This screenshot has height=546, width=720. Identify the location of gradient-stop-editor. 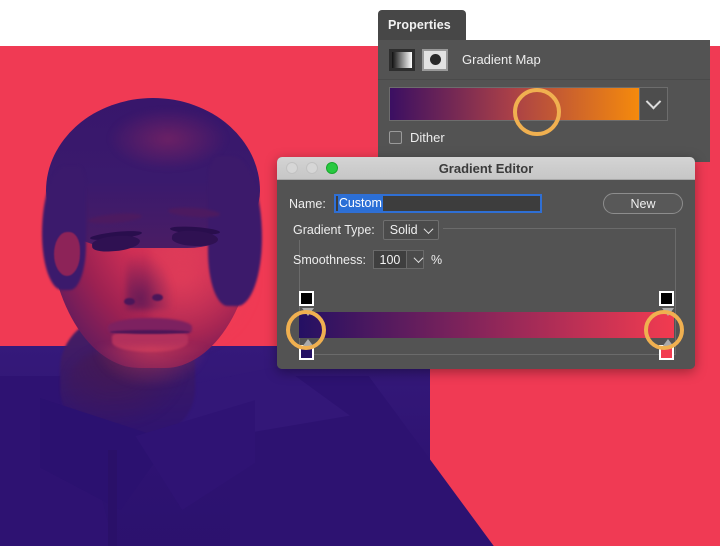
(486, 327).